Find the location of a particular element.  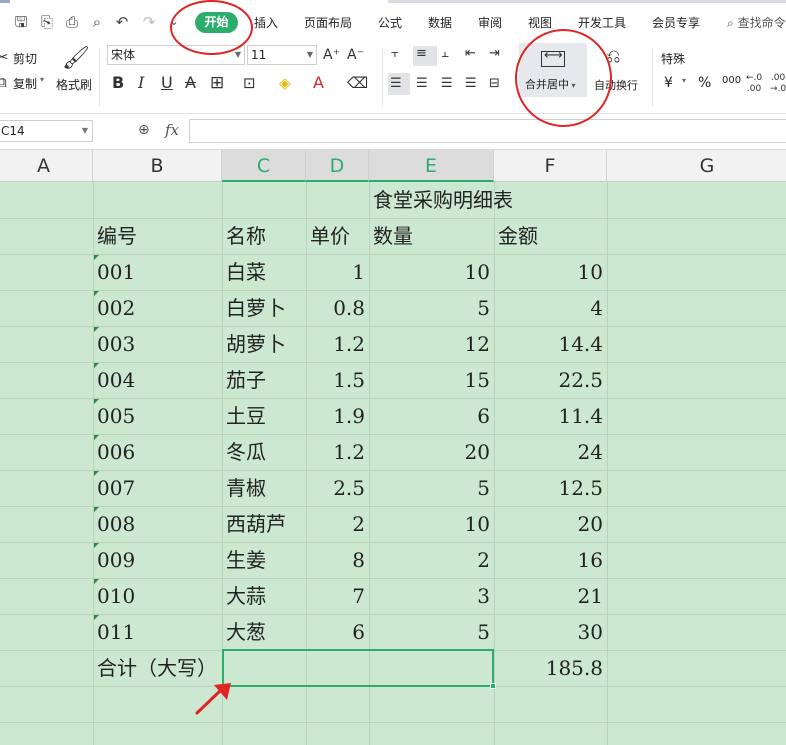

cell-amount: 12.5 is located at coordinates (550, 488).